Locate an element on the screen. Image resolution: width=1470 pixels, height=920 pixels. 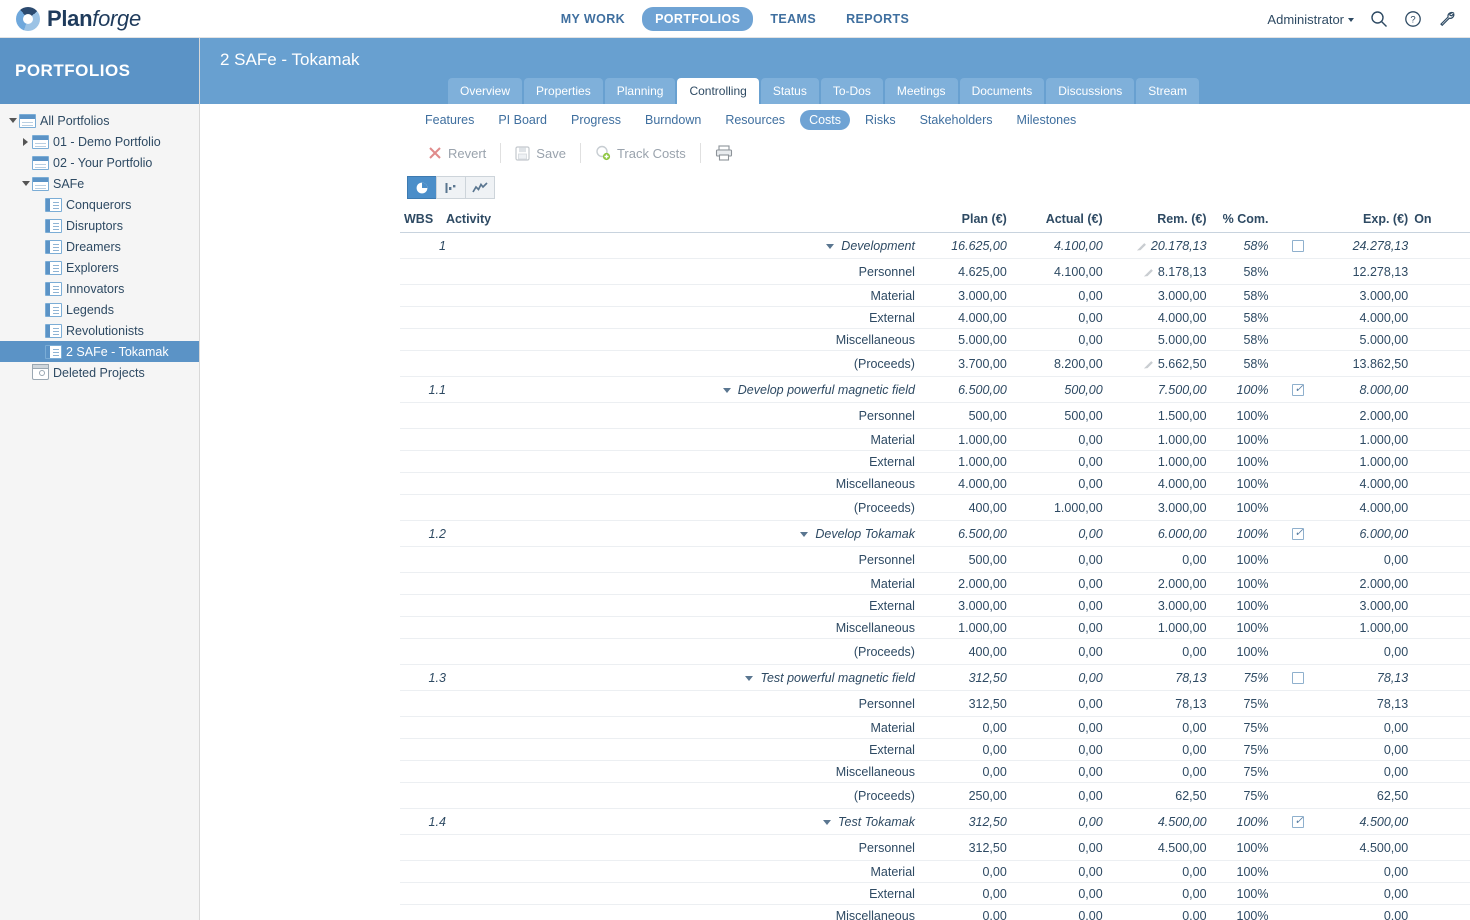
cell-remaining: 8.178,13 is located at coordinates (1160, 271).